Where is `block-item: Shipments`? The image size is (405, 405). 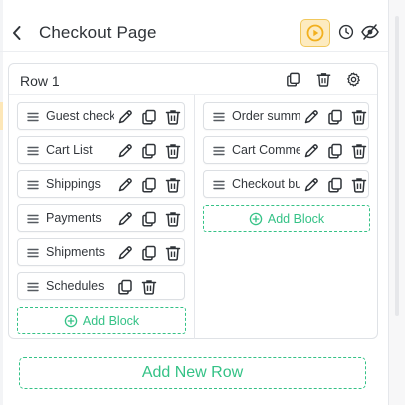 block-item: Shipments is located at coordinates (101, 252).